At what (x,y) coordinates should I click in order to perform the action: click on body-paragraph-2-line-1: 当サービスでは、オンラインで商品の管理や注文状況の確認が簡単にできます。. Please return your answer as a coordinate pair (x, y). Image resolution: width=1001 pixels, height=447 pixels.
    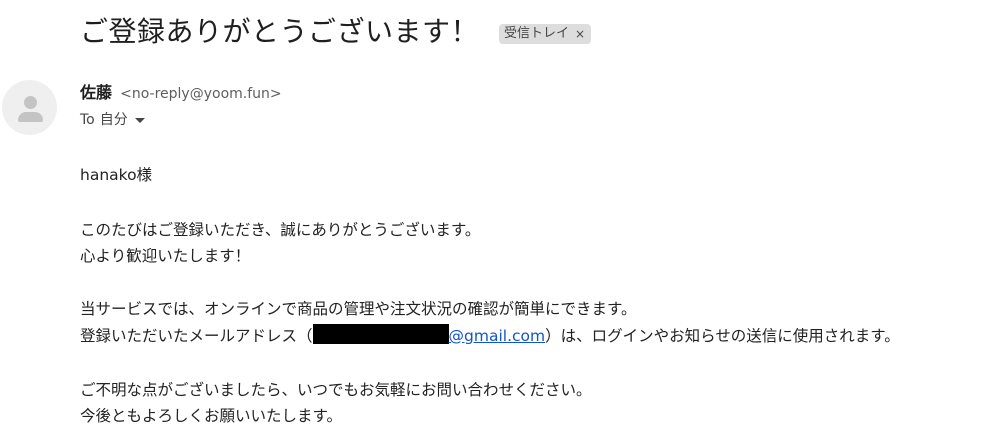
    Looking at the image, I should click on (358, 309).